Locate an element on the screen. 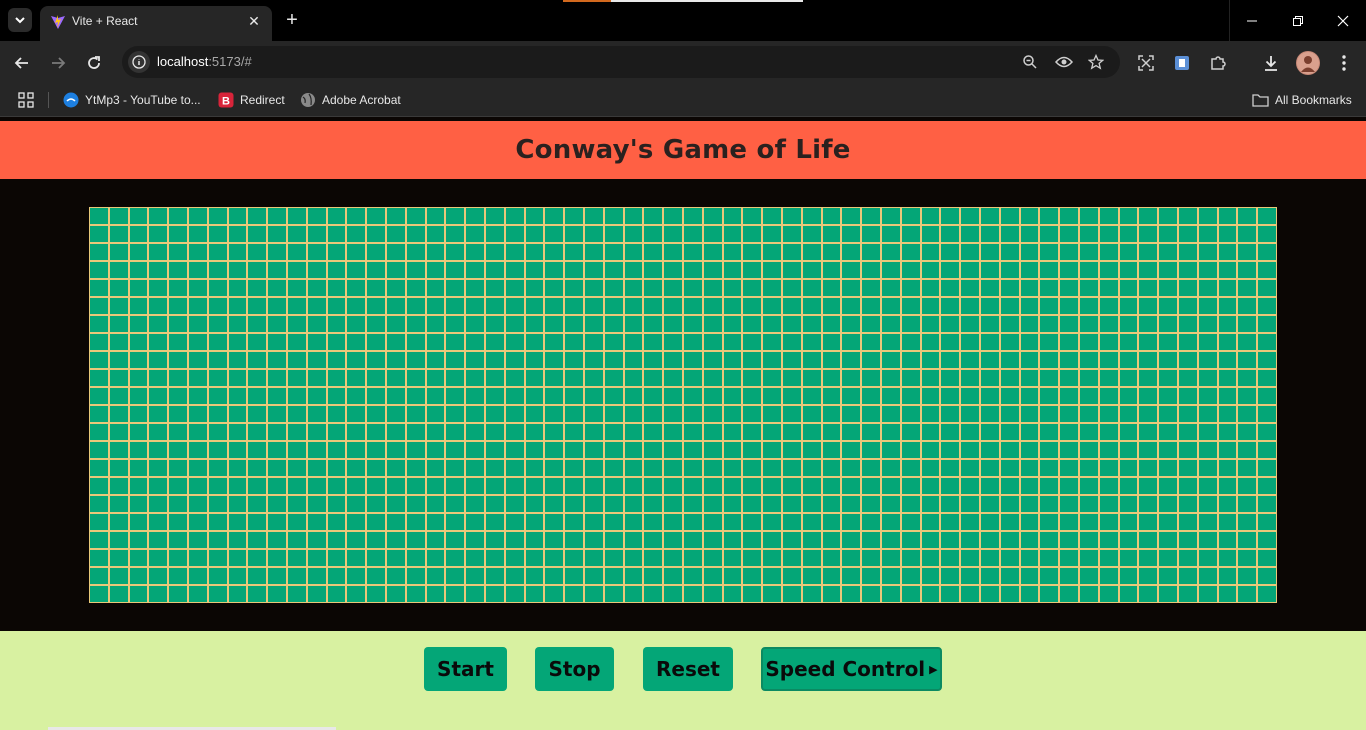  reset-button: Reset is located at coordinates (688, 669).